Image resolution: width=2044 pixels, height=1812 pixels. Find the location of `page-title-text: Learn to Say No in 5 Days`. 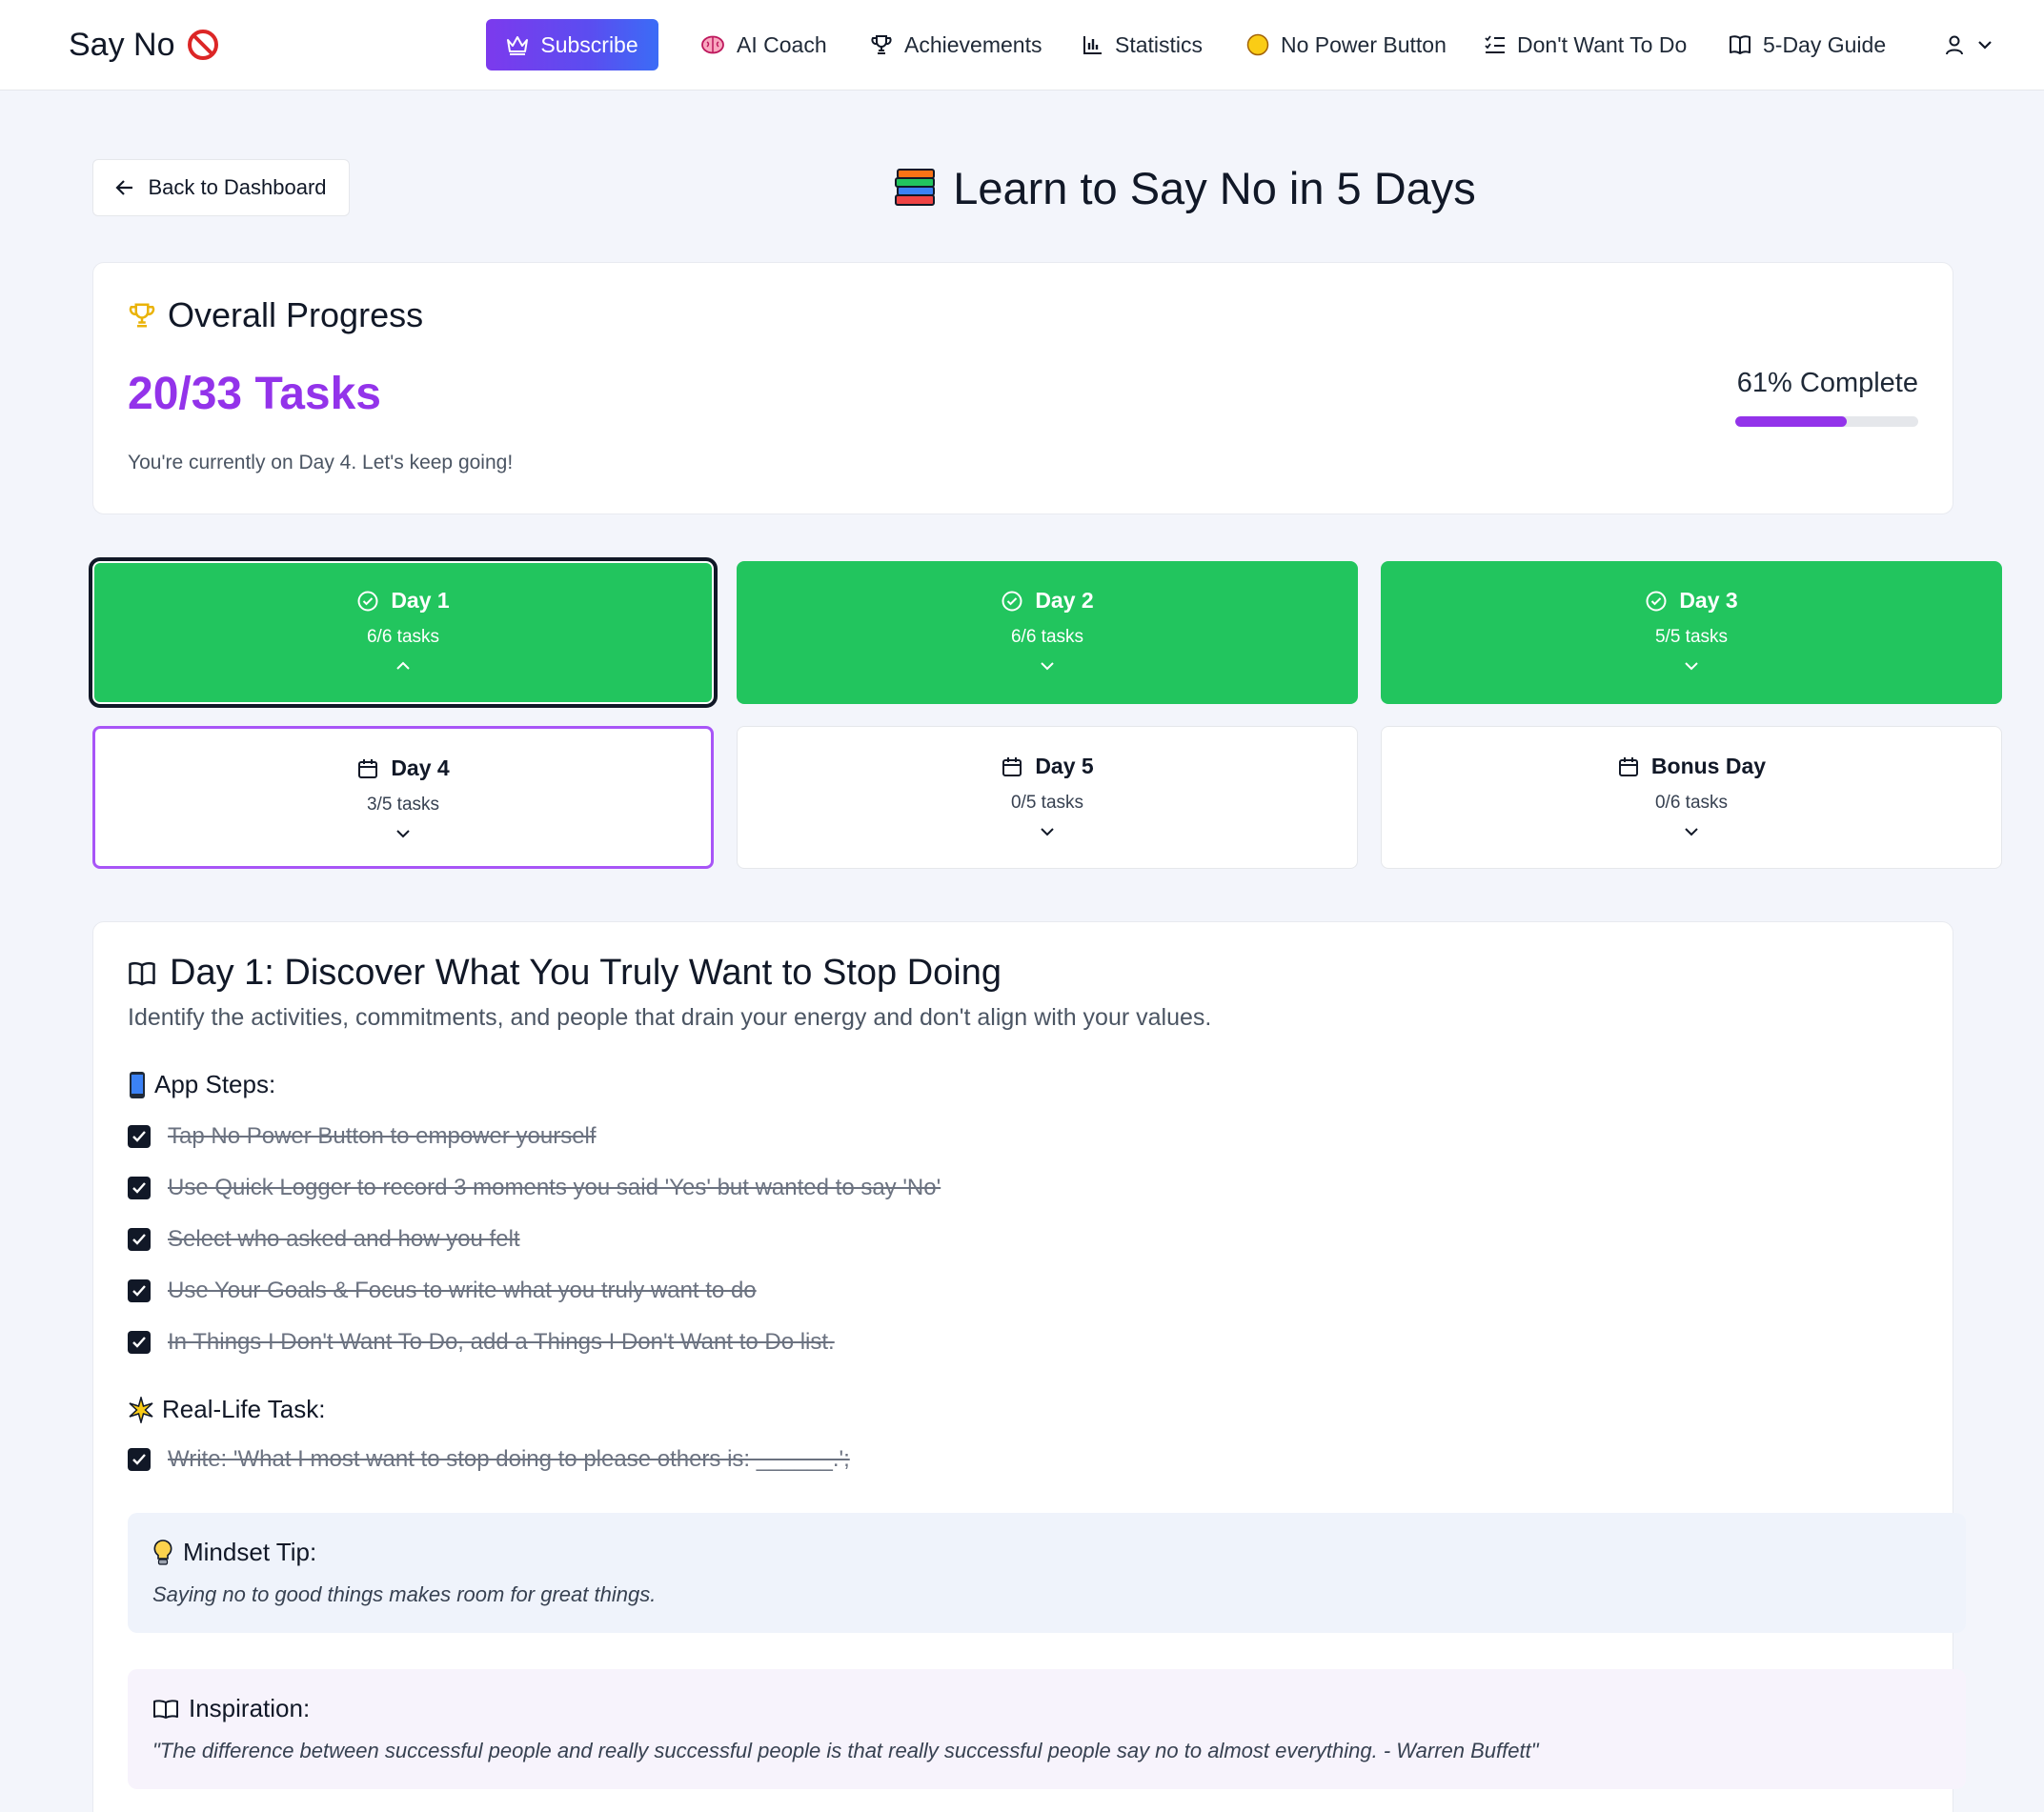

page-title-text: Learn to Say No in 5 Days is located at coordinates (1214, 187).